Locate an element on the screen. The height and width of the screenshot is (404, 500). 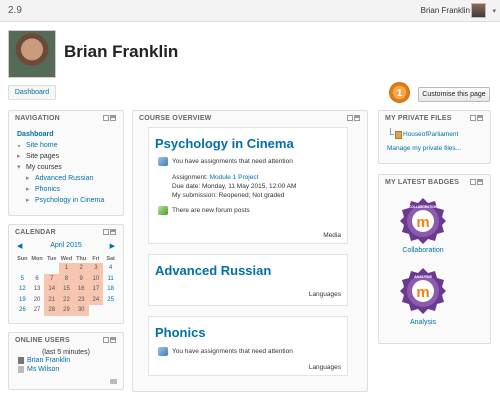
nav-course-phonics: Phonics is located at coordinates (70, 189).